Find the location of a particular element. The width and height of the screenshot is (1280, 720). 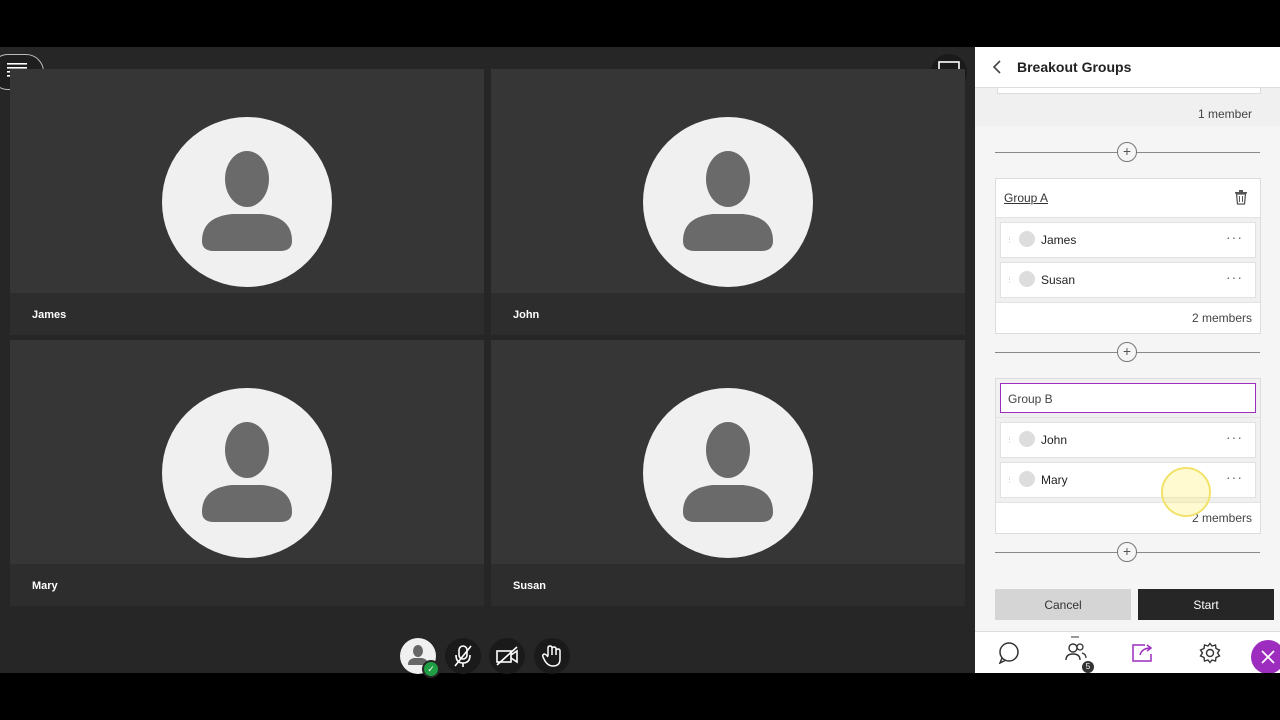

chevron-left-icon is located at coordinates (996, 67).